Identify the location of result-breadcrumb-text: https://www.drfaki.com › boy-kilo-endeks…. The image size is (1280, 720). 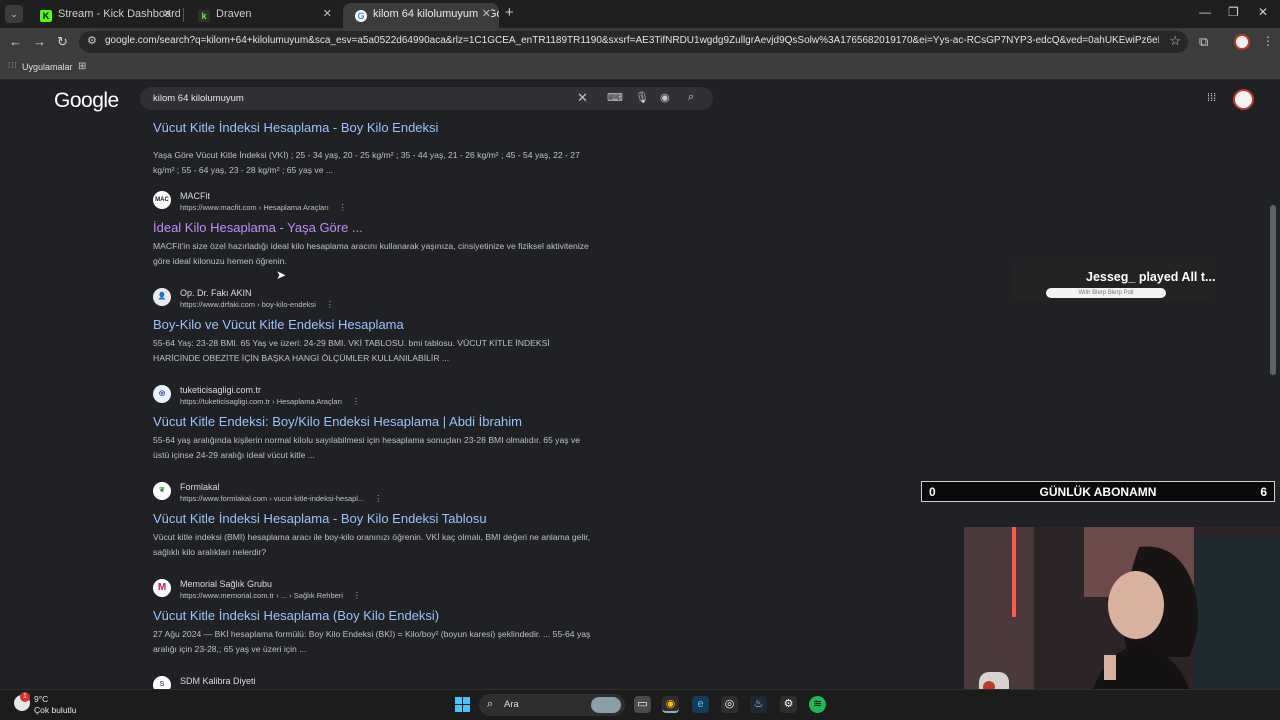
(248, 304).